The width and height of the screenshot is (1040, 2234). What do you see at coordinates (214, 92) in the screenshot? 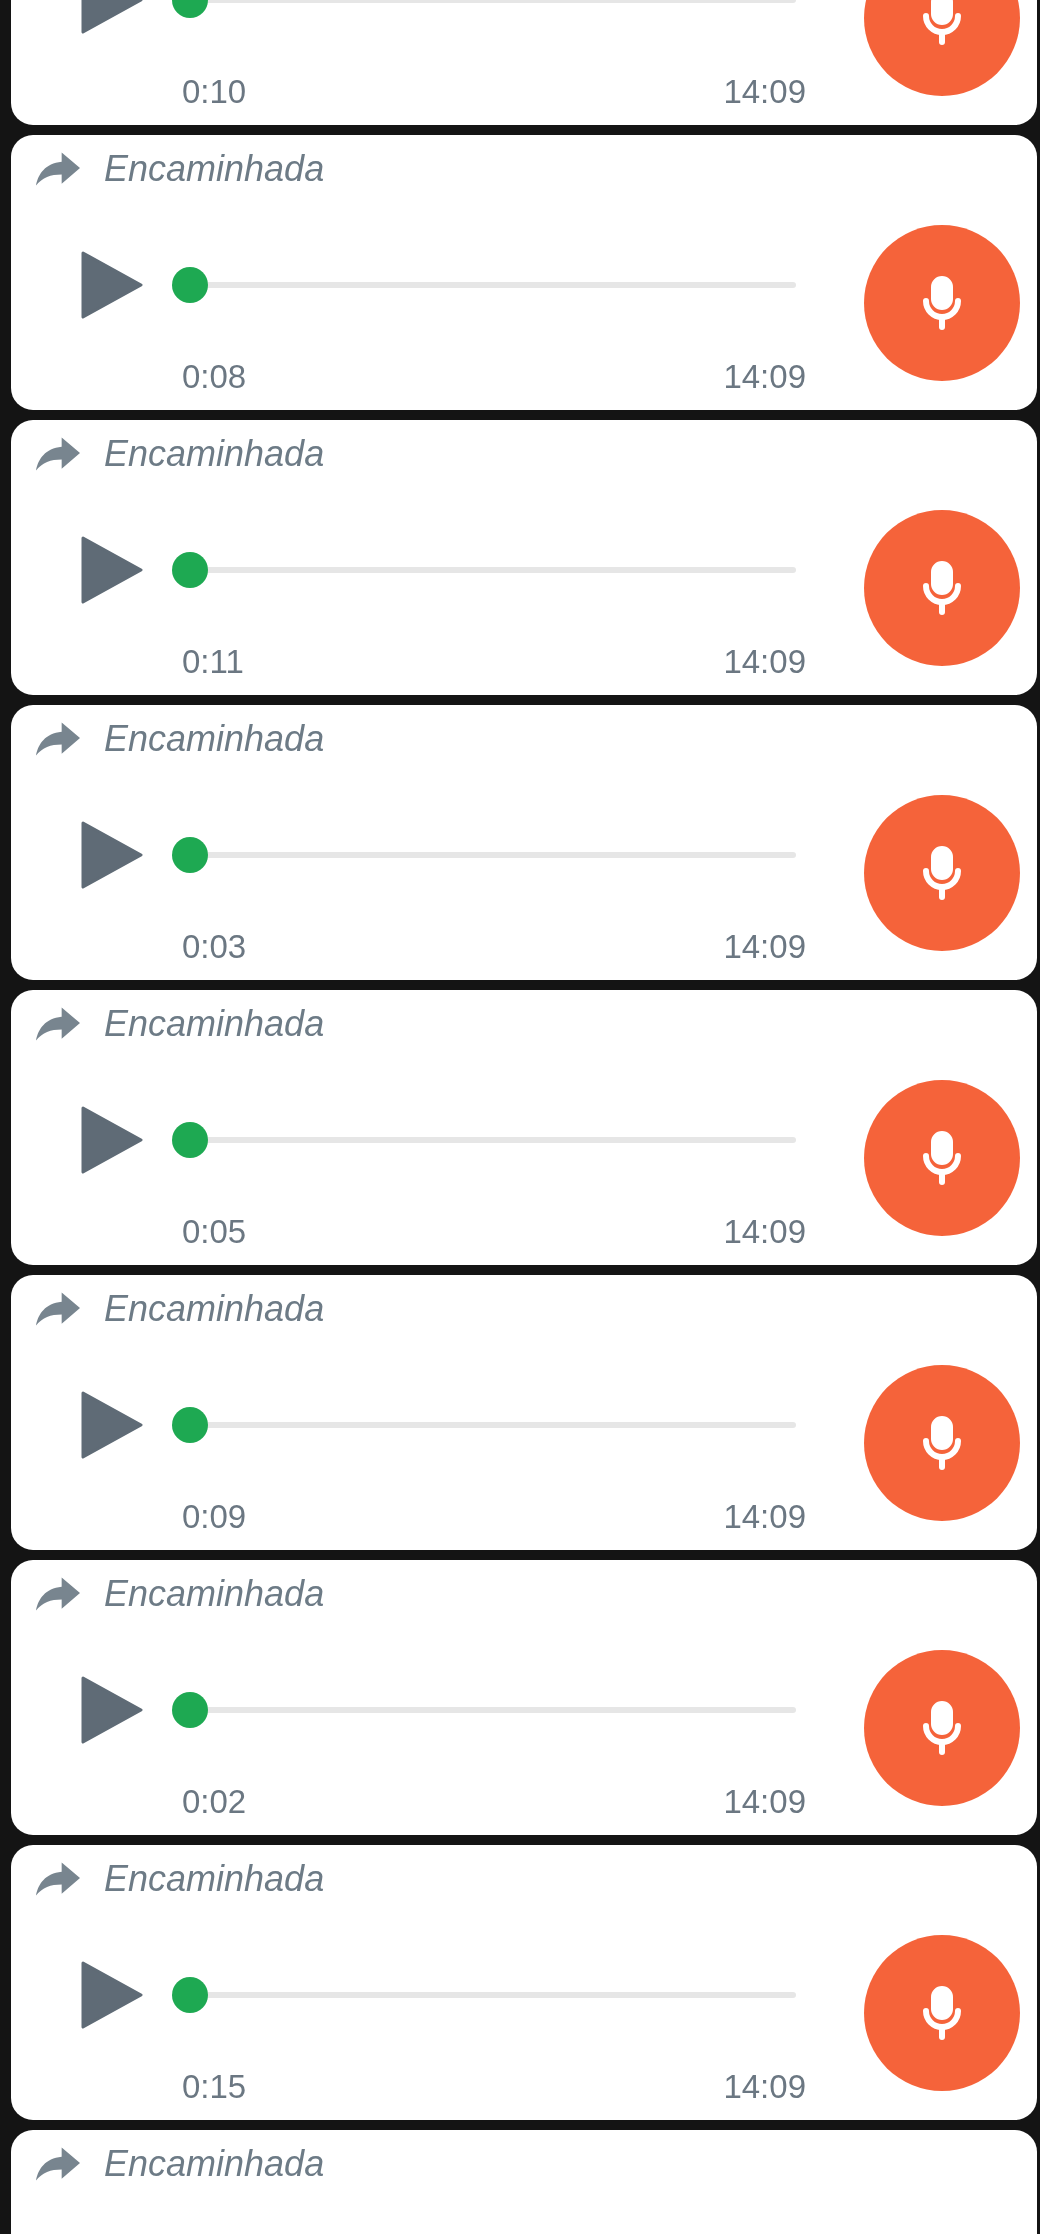
I see `duration: 0:10` at bounding box center [214, 92].